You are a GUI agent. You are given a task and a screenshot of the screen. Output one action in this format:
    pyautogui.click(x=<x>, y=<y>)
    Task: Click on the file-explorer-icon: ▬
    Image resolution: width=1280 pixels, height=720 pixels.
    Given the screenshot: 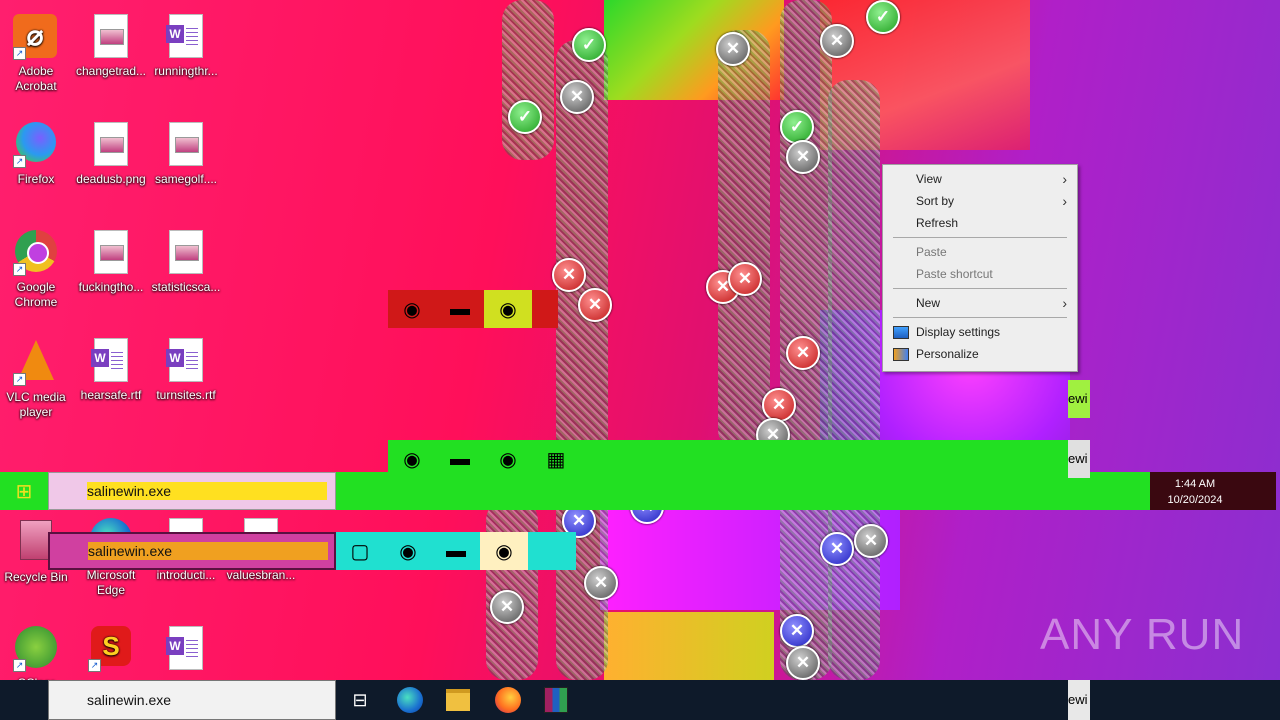 What is the action you would take?
    pyautogui.click(x=456, y=550)
    